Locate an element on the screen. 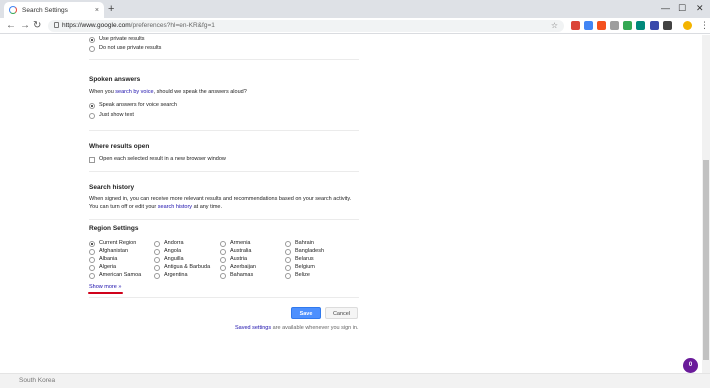  tab-search-settings: Search Settings × is located at coordinates (54, 10).